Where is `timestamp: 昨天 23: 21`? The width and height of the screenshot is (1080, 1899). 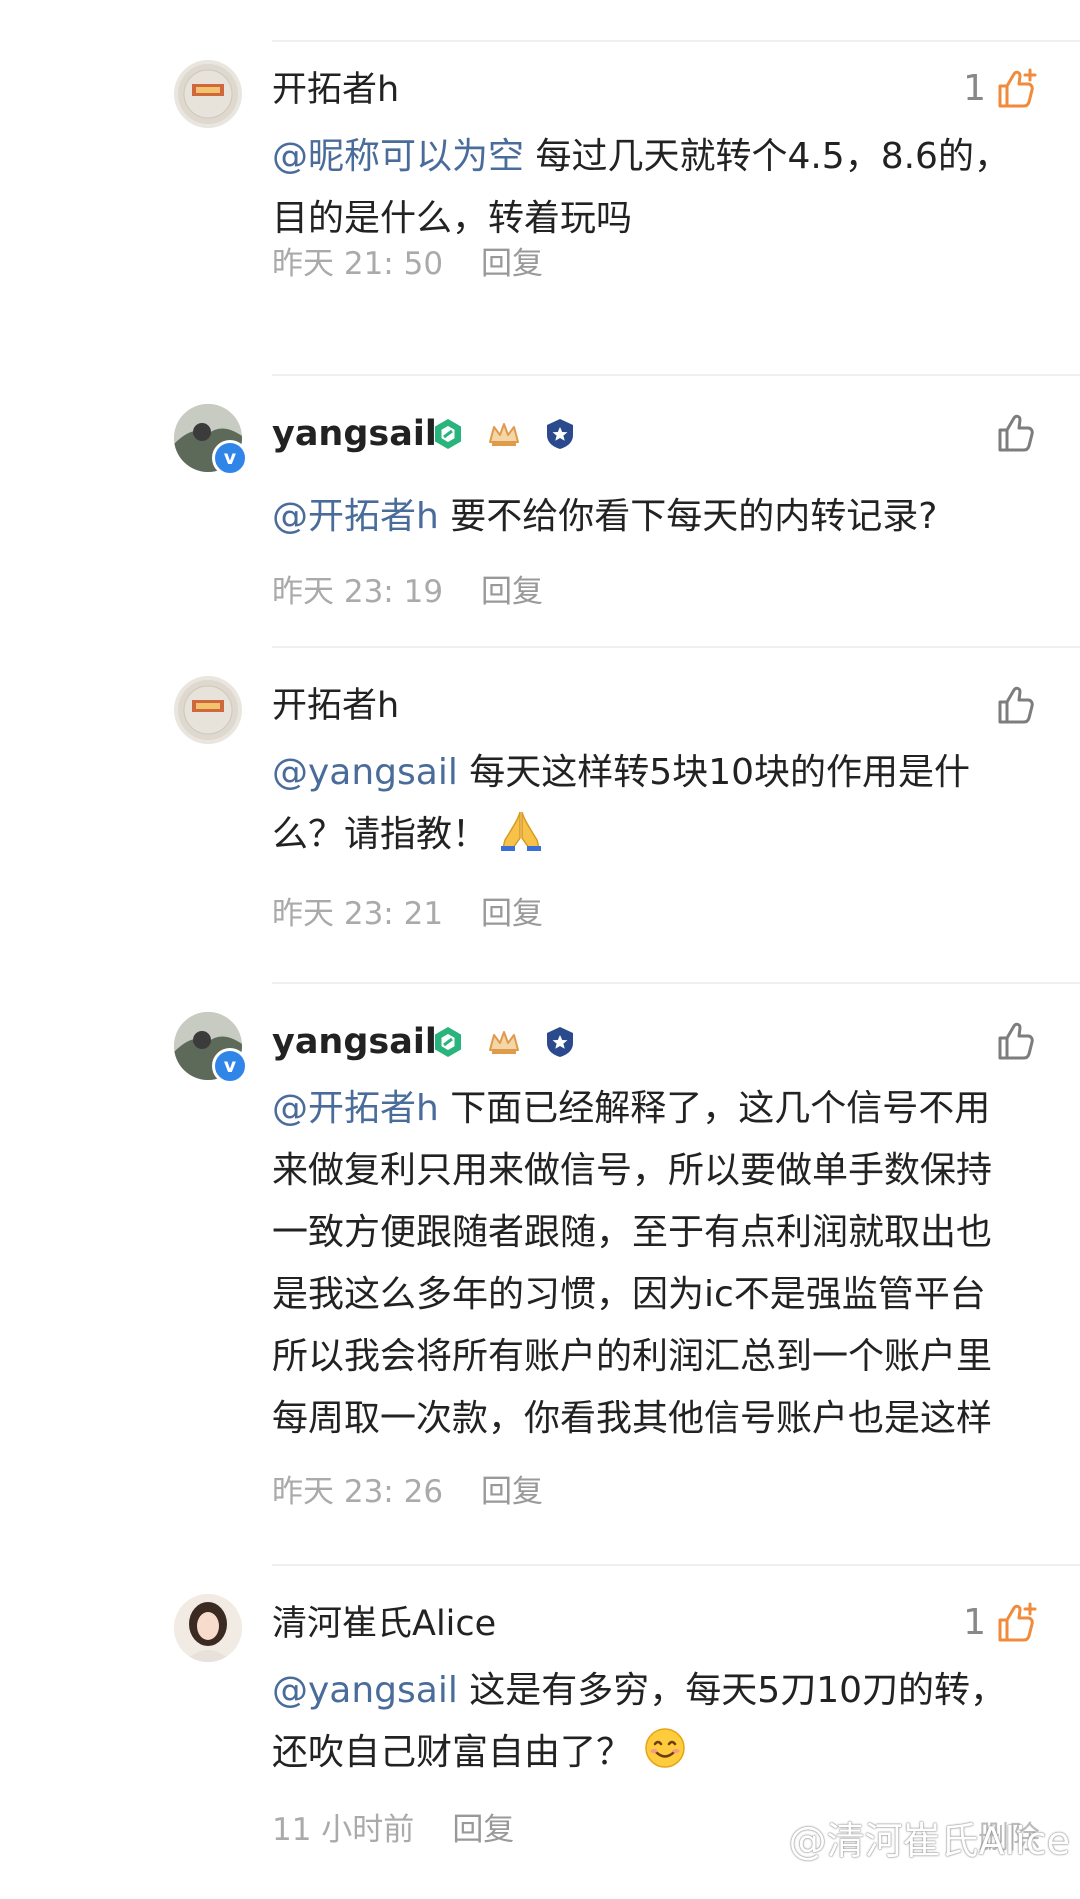 timestamp: 昨天 23: 21 is located at coordinates (358, 914).